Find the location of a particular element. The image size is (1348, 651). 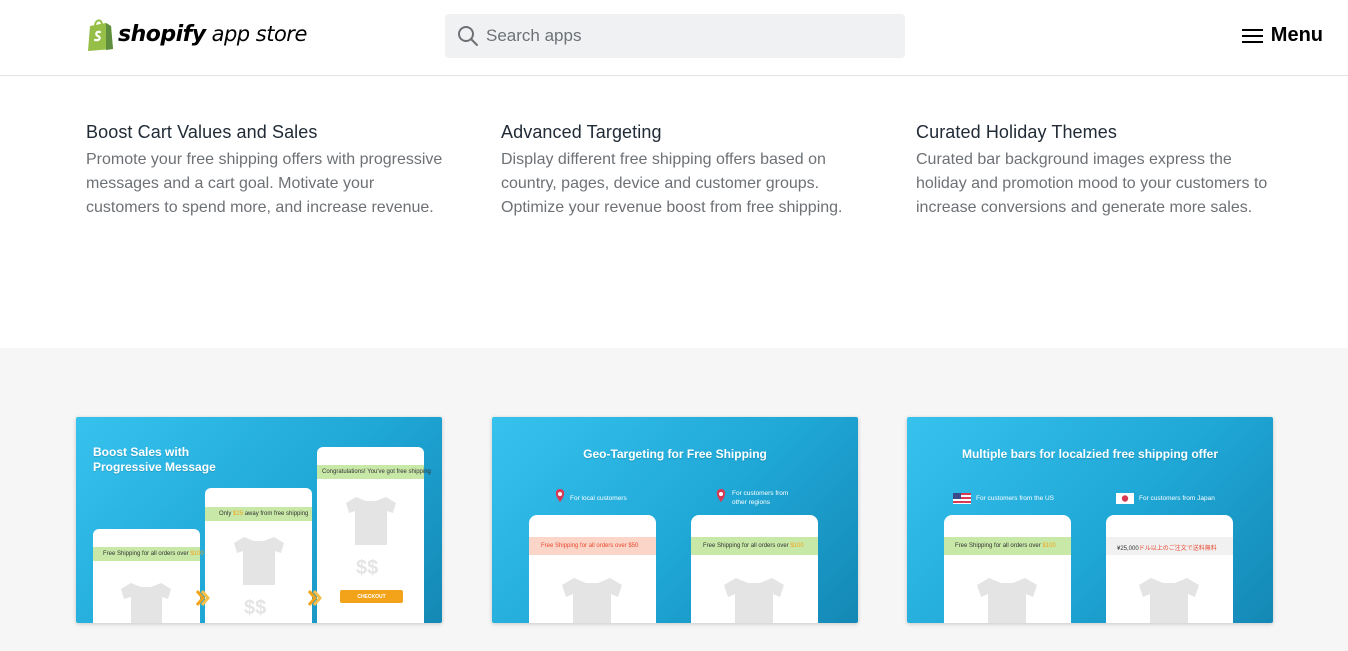

feature-title: Curated Holiday Themes is located at coordinates (1016, 132).